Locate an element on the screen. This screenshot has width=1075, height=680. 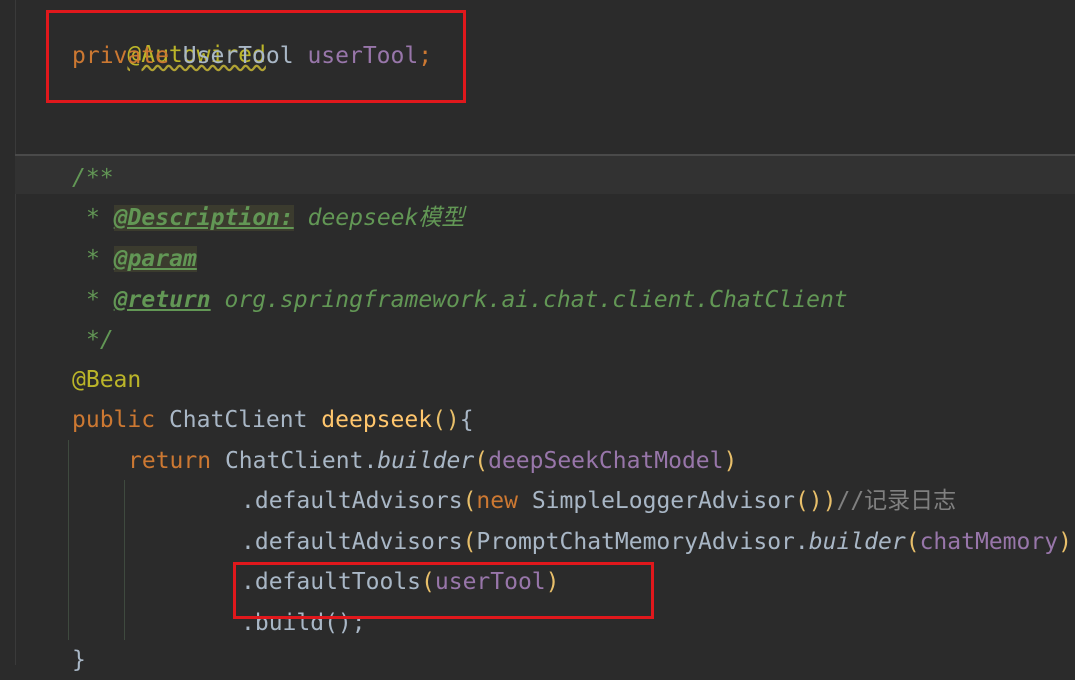
bean-annotation: @Bean is located at coordinates (107, 380).